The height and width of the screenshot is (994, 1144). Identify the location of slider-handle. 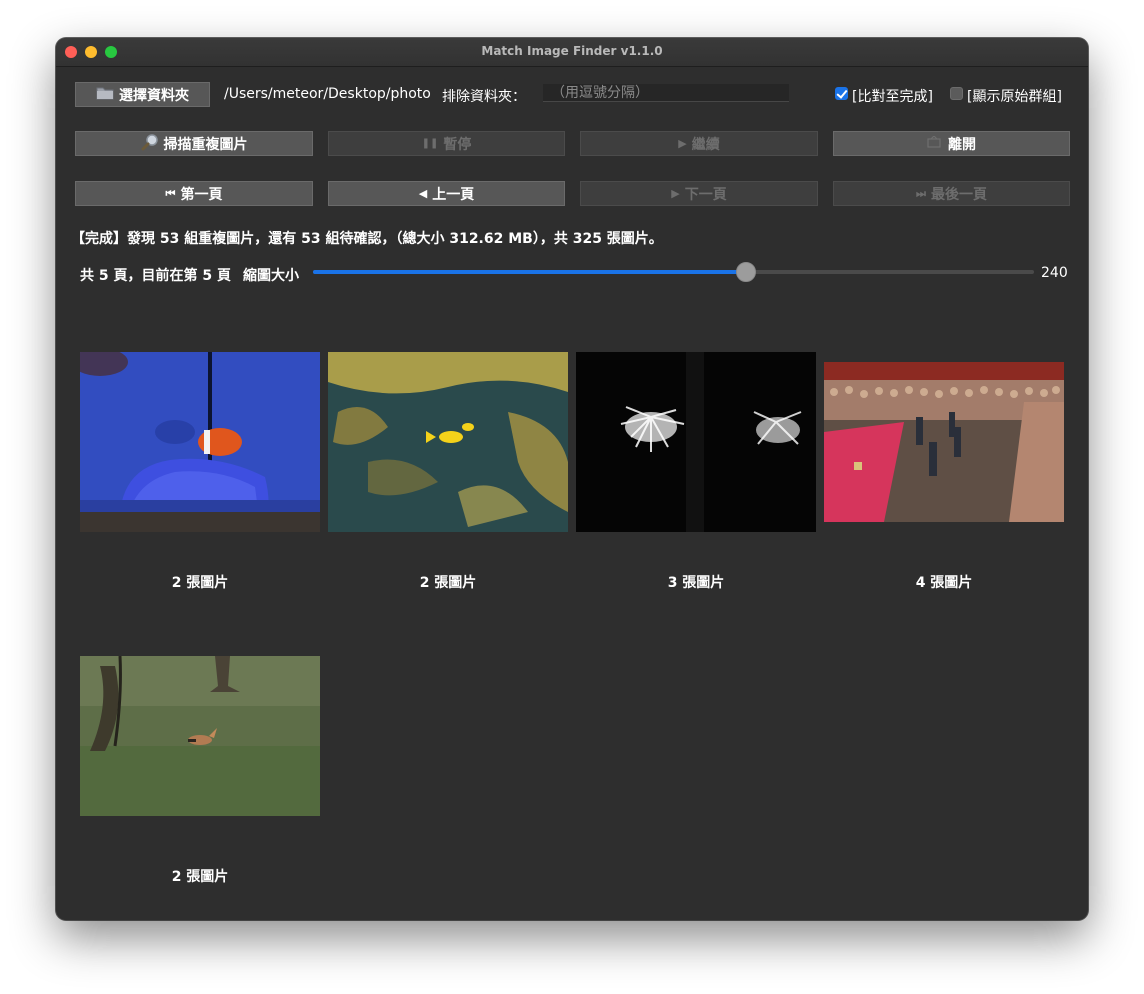
(745, 272).